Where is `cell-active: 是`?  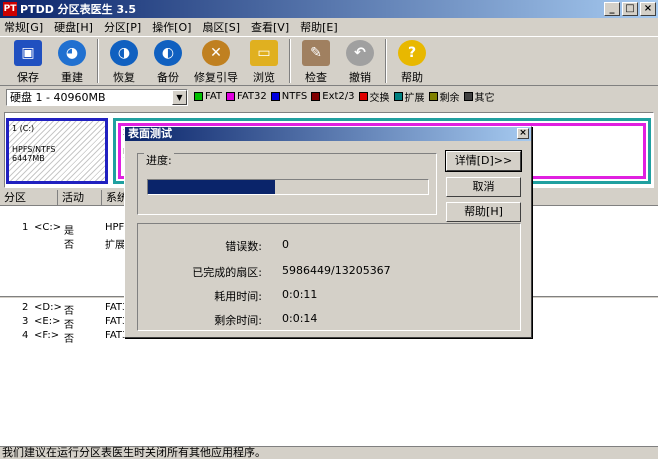 cell-active: 是 is located at coordinates (69, 231).